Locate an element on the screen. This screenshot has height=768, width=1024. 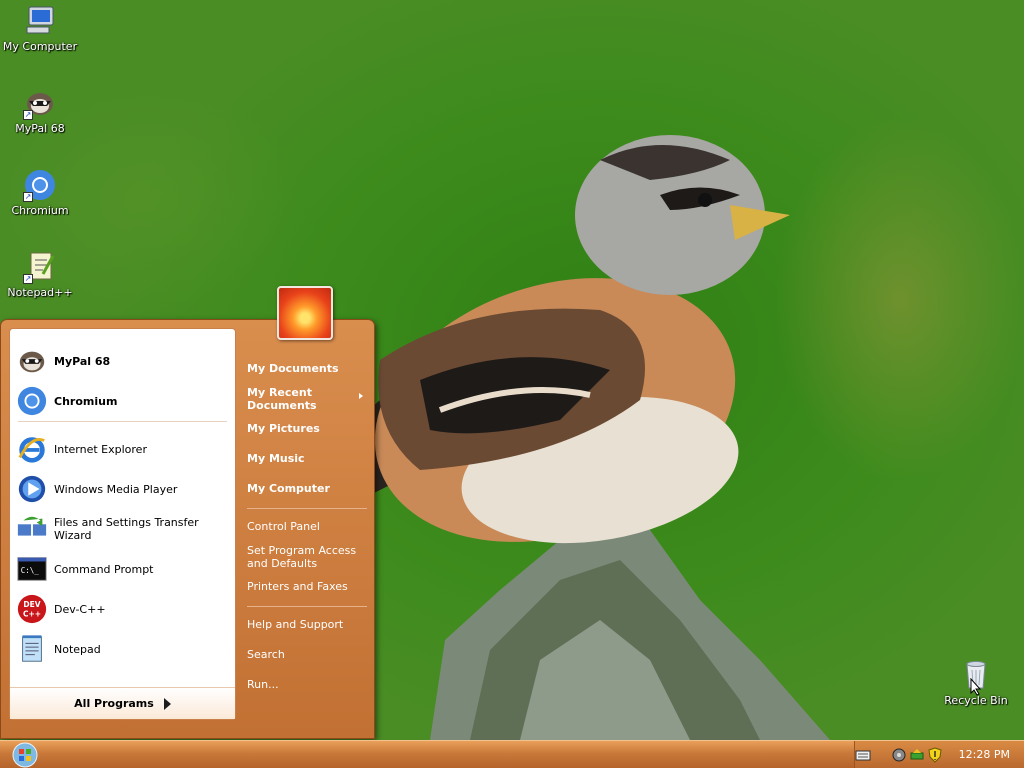
notepad-icon is located at coordinates (32, 649).